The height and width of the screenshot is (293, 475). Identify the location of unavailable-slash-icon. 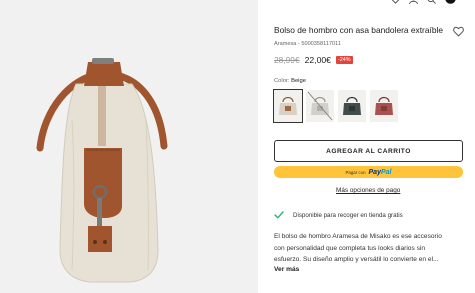
(320, 106).